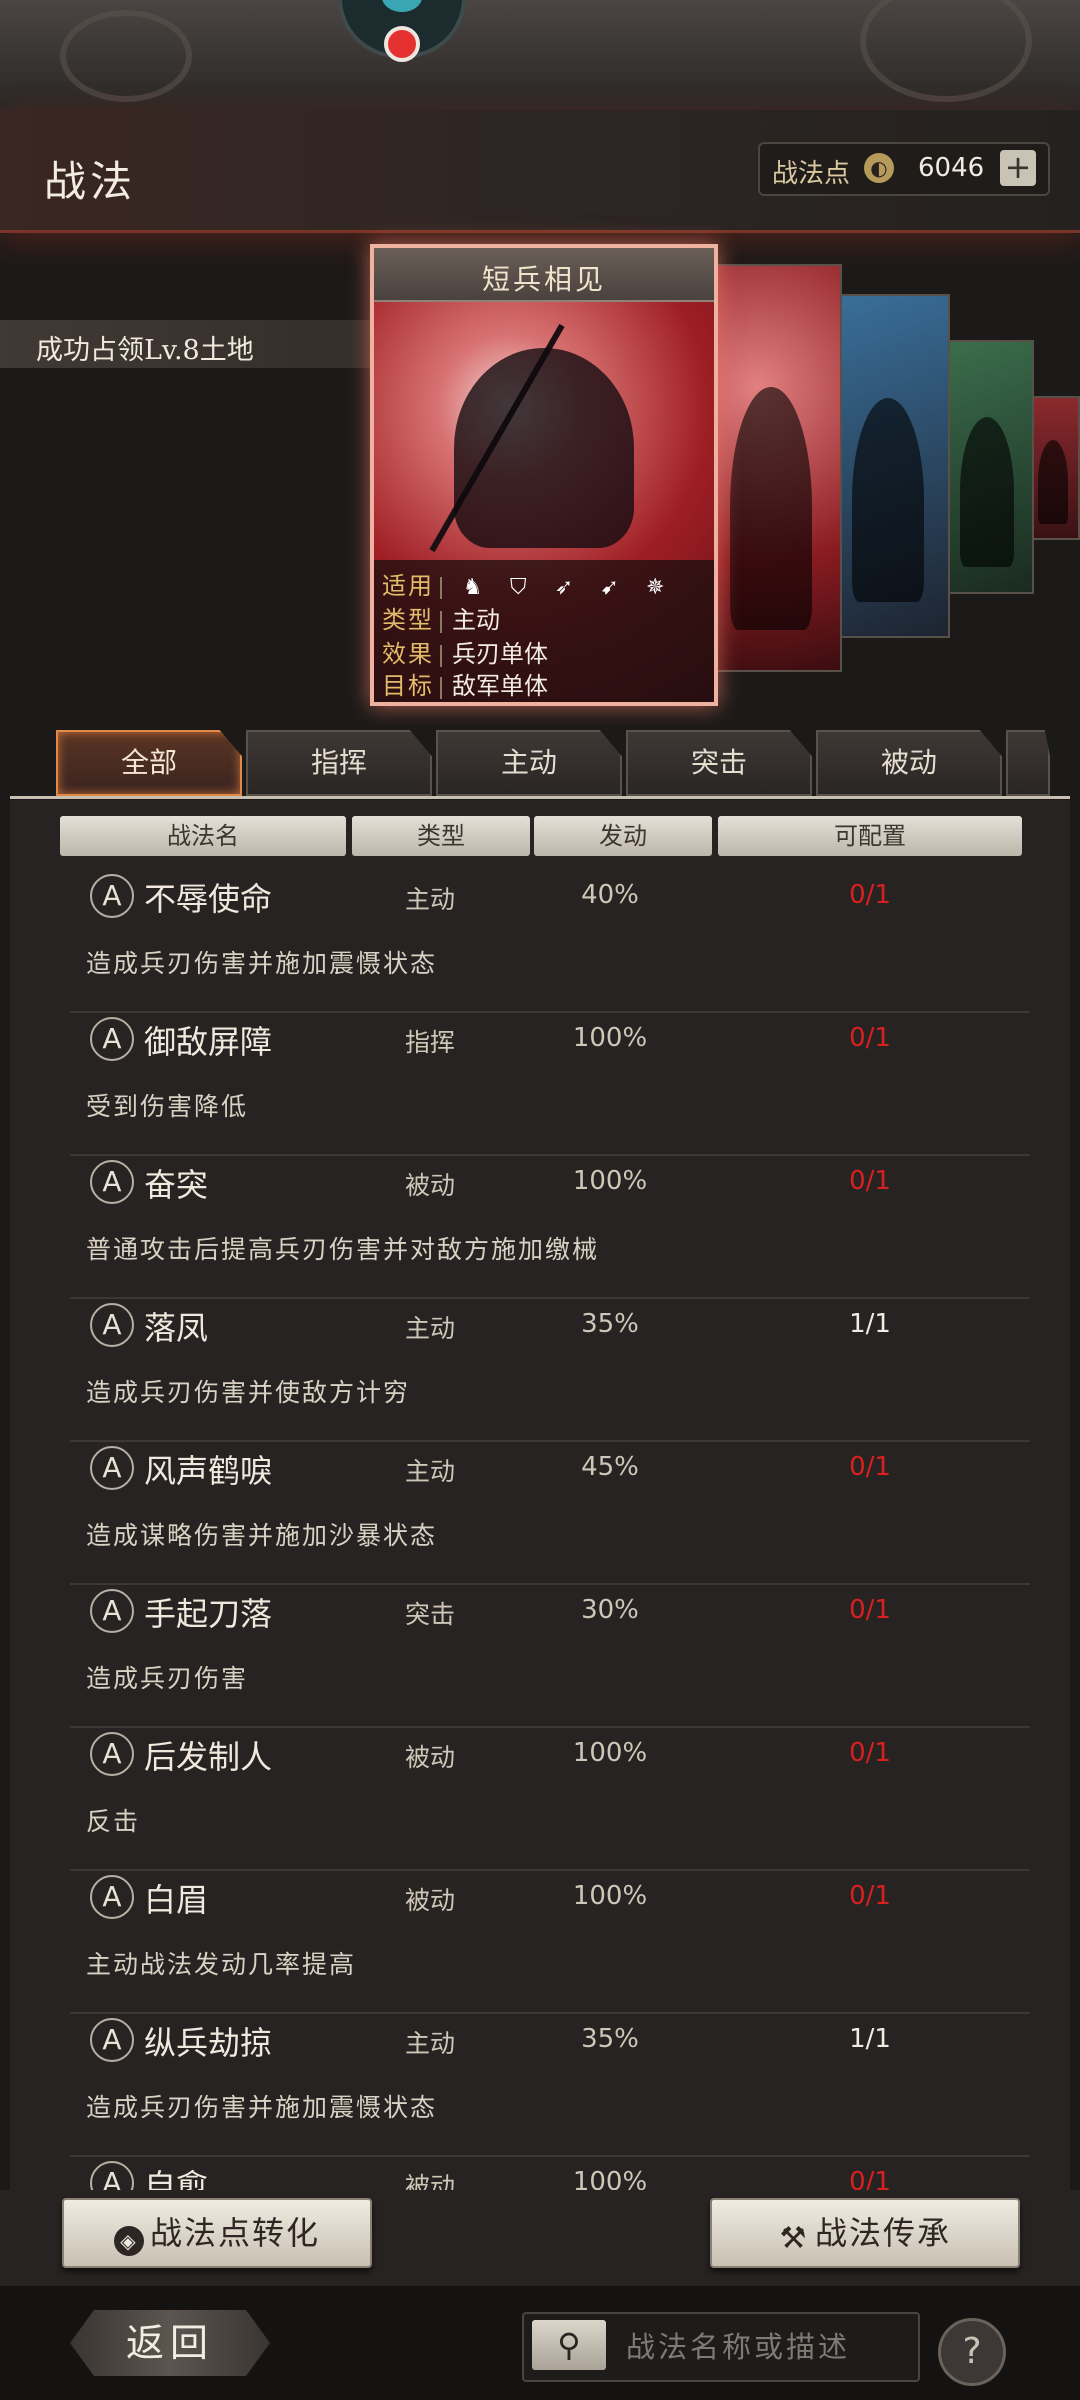  Describe the element at coordinates (794, 2238) in the screenshot. I see `hammer-icon: ⚒` at that location.